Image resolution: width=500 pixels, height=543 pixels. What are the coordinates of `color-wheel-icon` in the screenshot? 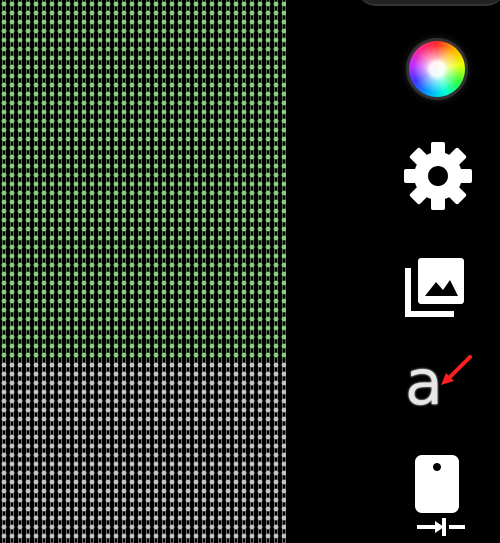 It's located at (437, 69).